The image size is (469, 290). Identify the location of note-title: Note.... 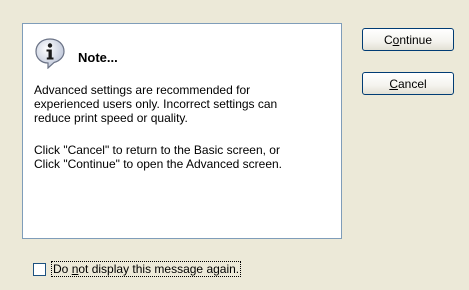
(98, 57).